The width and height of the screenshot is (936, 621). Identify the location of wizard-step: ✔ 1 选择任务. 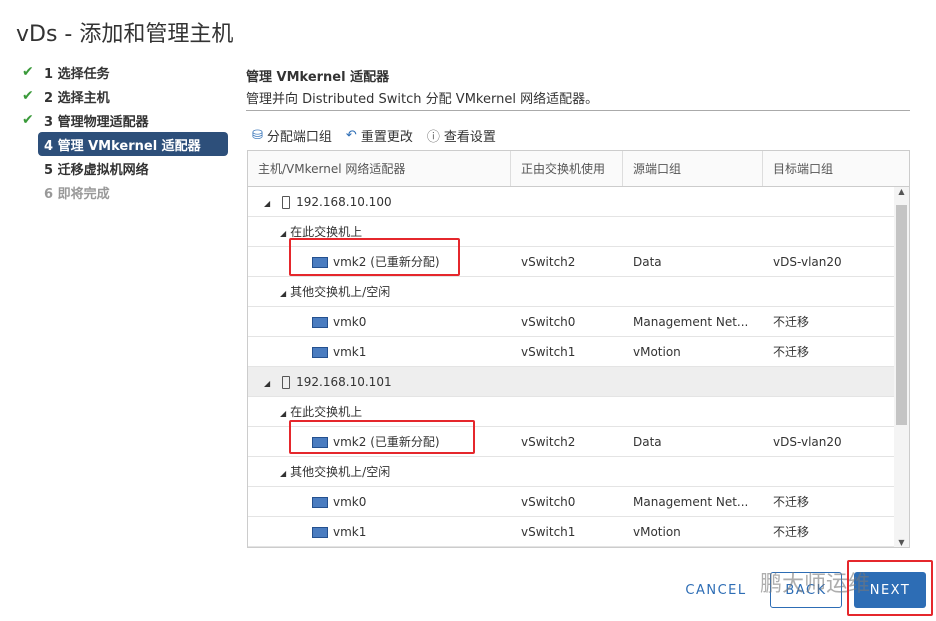
(125, 72).